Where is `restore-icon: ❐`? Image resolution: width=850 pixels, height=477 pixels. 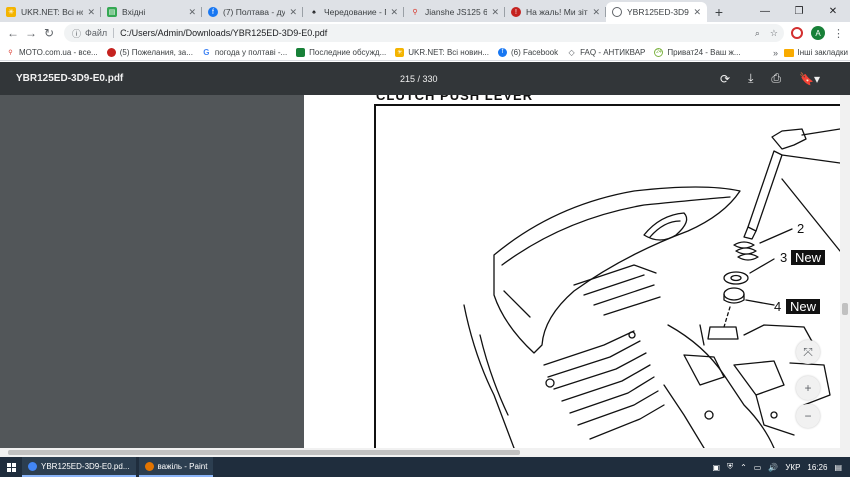
restore-icon: ❐ is located at coordinates (799, 11).